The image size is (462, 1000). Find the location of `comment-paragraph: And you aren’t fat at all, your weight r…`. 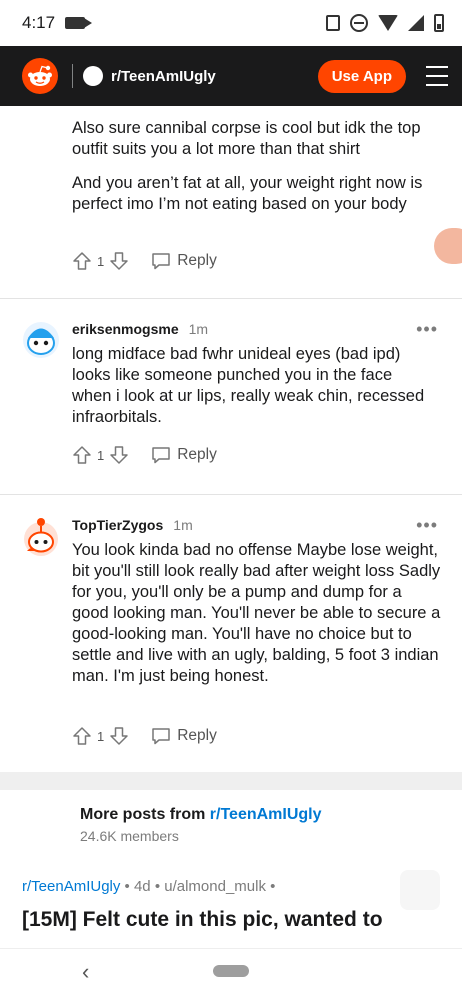

comment-paragraph: And you aren’t fat at all, your weight r… is located at coordinates (247, 193).